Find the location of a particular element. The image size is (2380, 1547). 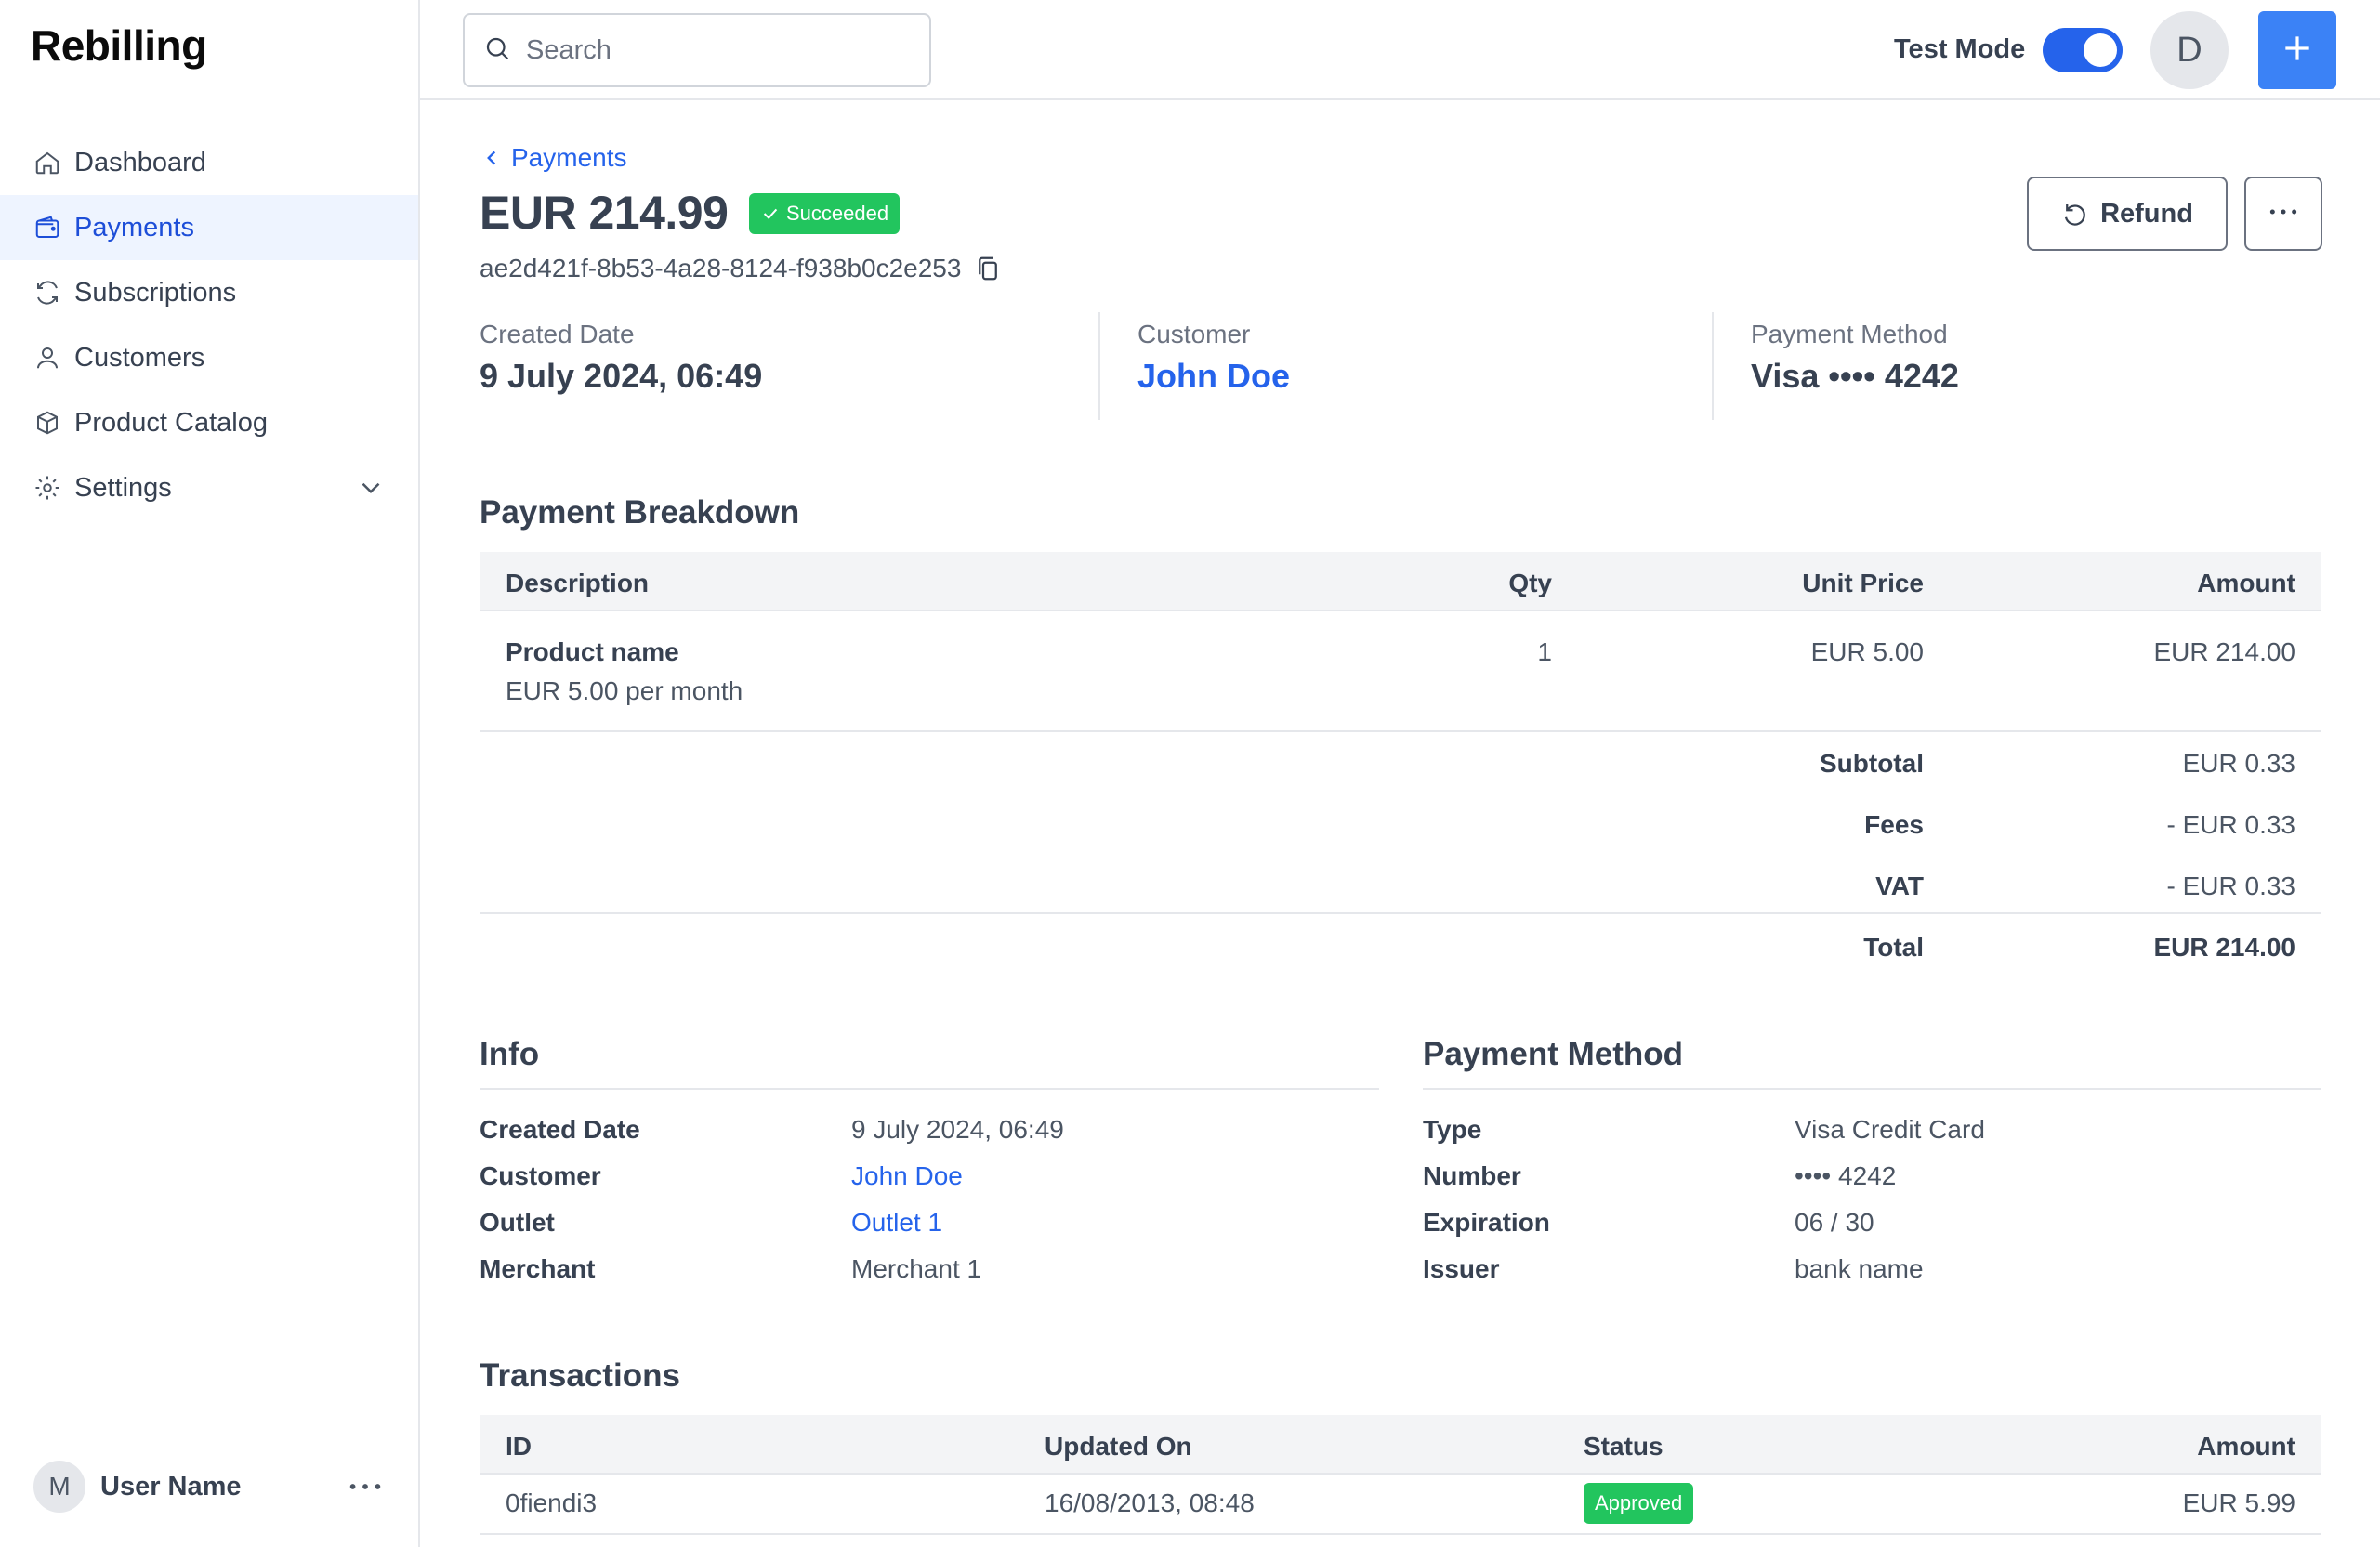

avatar: M is located at coordinates (59, 1487).